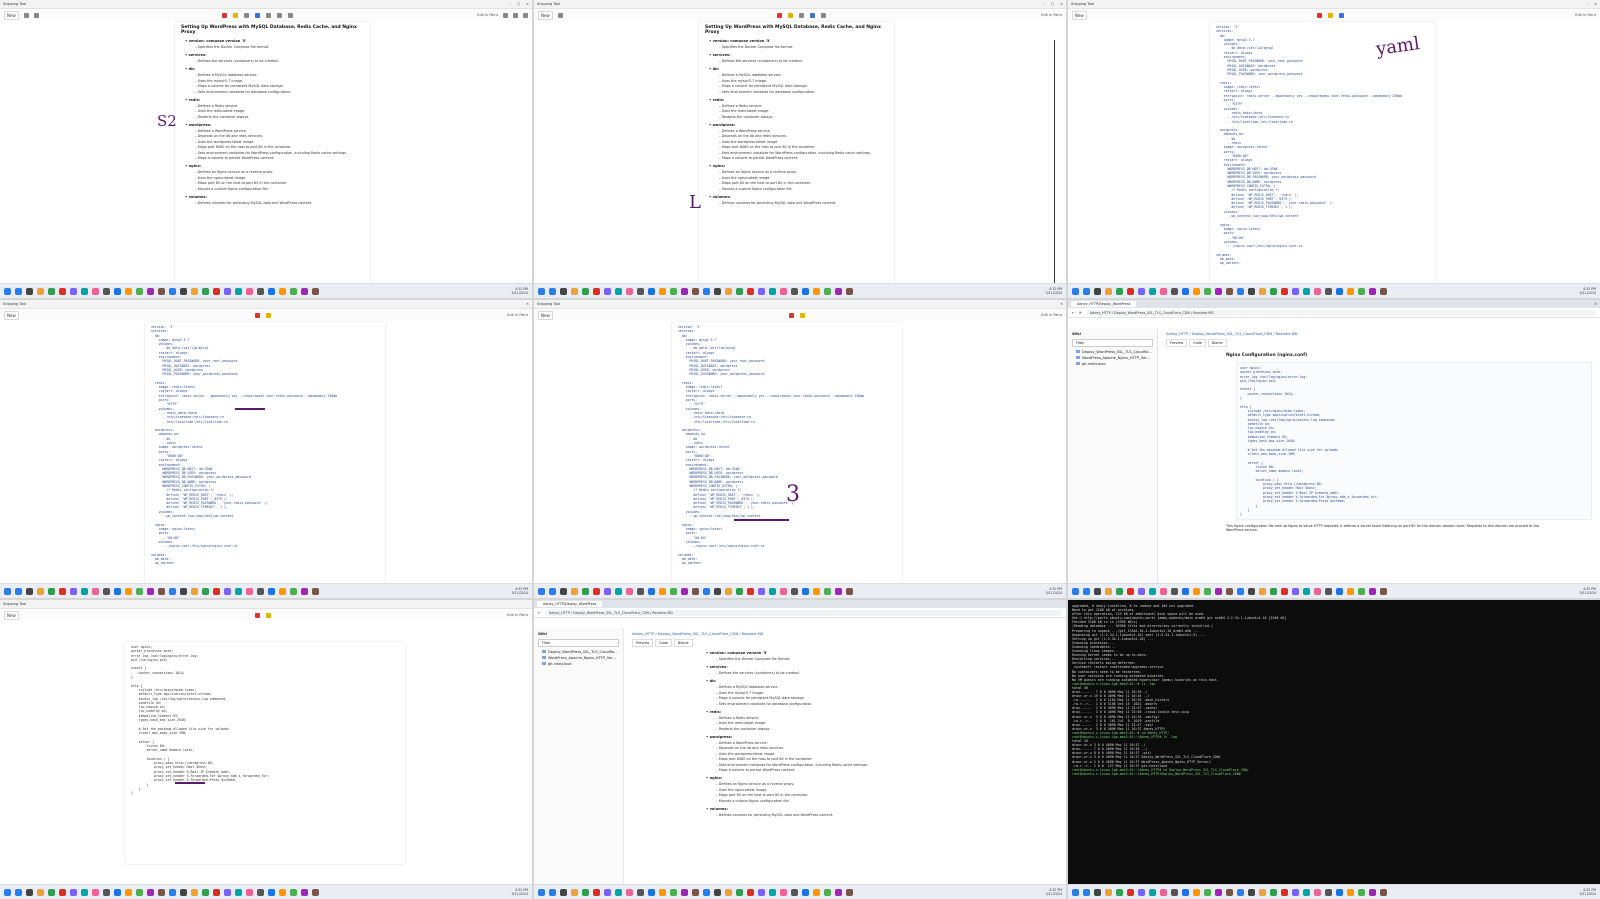  I want to click on crop-icon, so click(824, 15).